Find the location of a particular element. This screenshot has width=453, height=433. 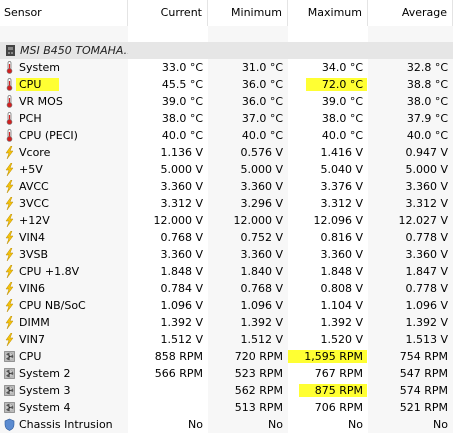

sensor-row: 3VSB 3.360 V 3.360 V 3.360 V 3.360 V is located at coordinates (226, 254).